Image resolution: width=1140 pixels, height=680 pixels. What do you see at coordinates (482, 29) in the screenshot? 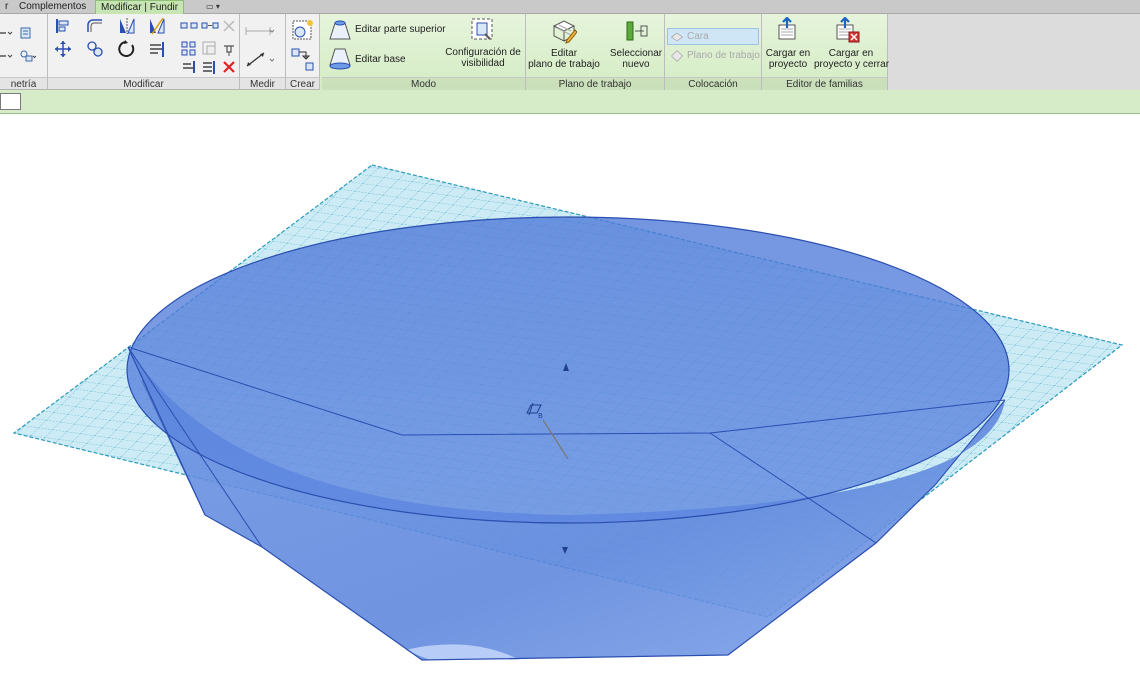
I see `visibility-settings-icon` at bounding box center [482, 29].